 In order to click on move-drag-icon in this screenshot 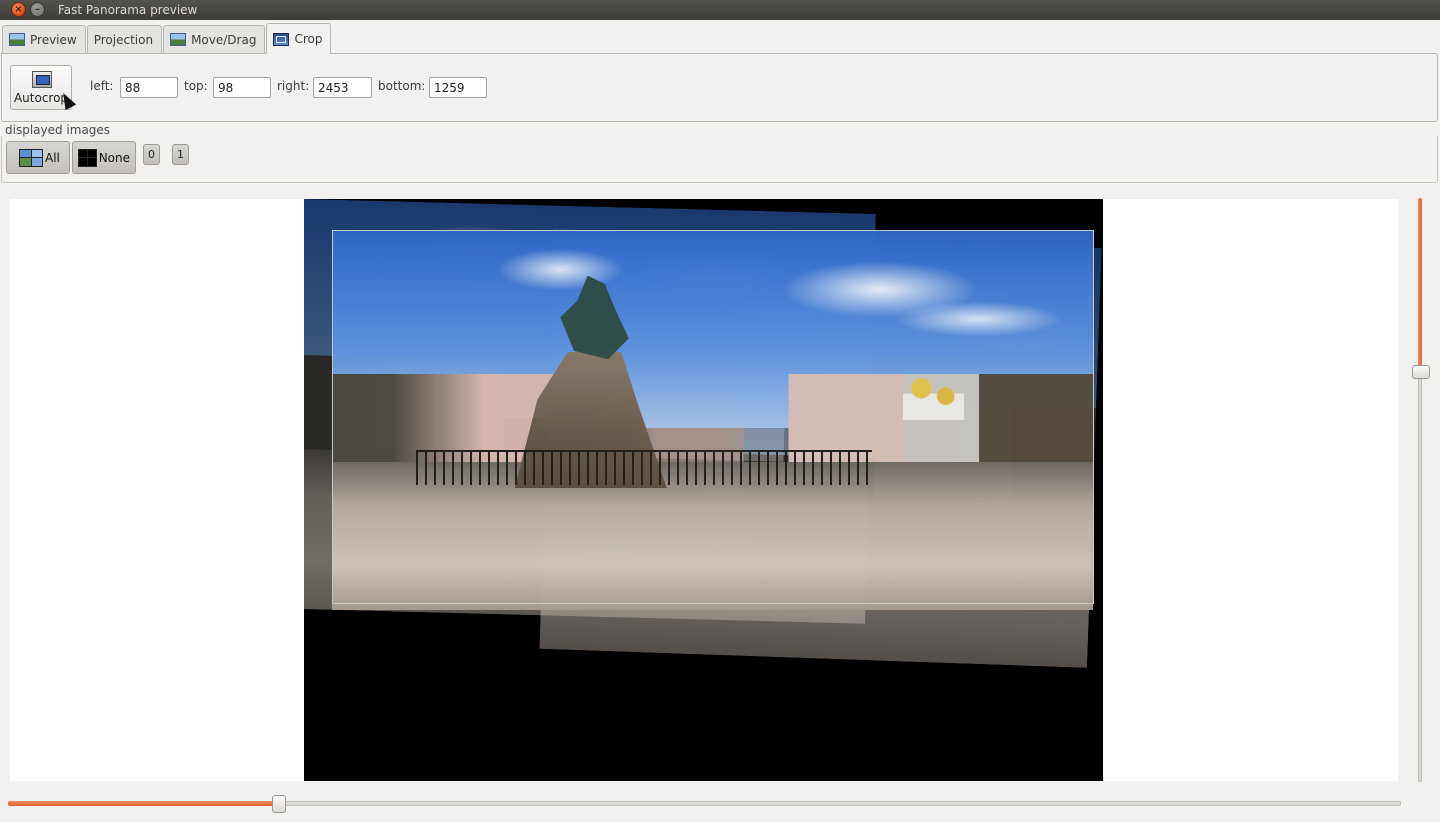, I will do `click(178, 39)`.